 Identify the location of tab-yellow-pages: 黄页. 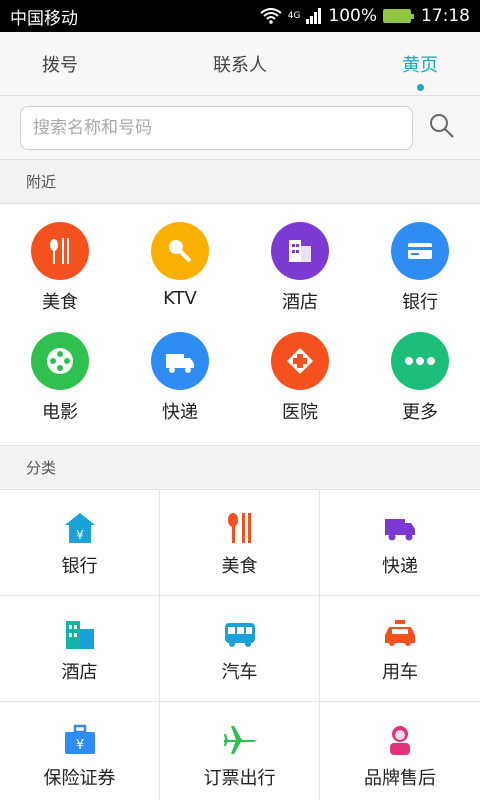
(420, 71).